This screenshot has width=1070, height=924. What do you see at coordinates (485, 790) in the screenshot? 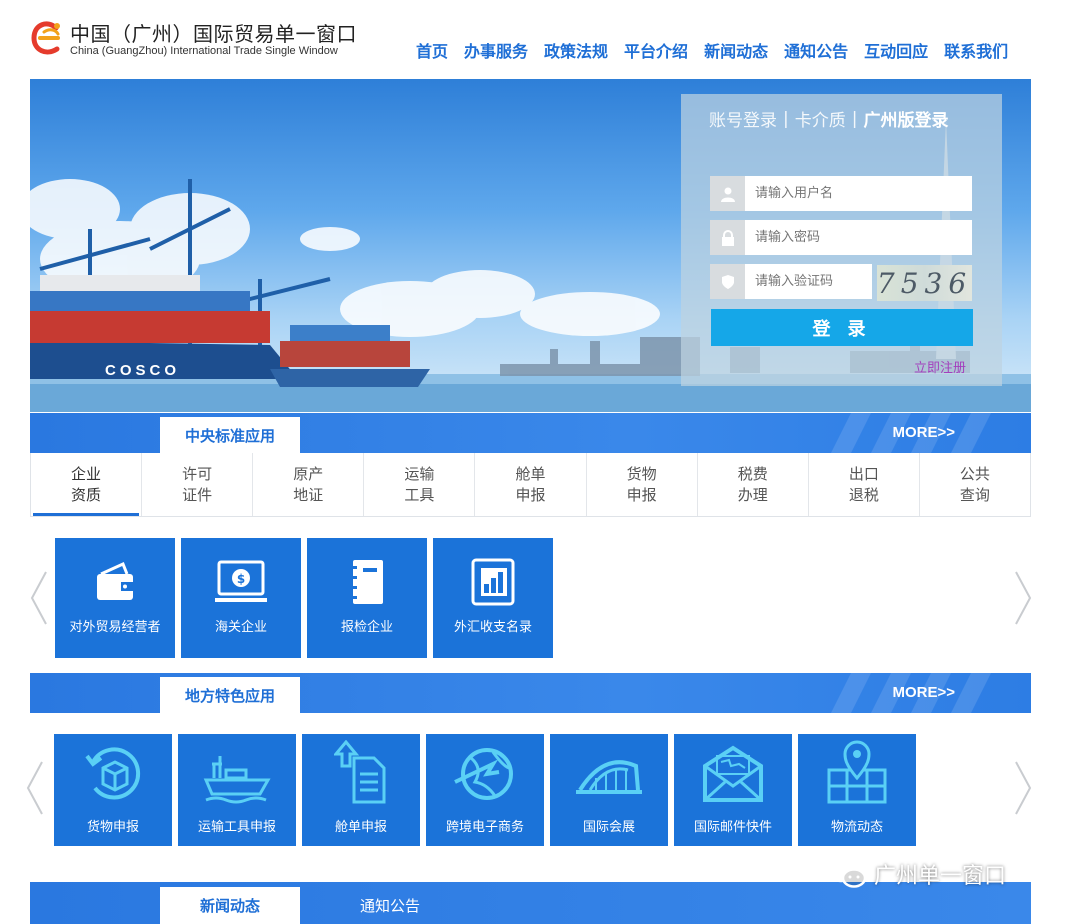
I see `tile-cross-border-ecommerce: 跨境电子商务` at bounding box center [485, 790].